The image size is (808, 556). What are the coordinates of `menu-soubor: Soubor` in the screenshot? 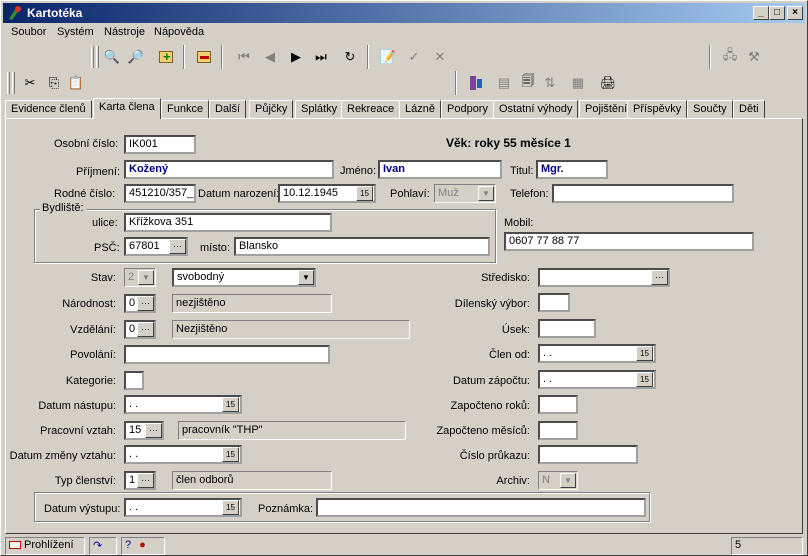 It's located at (28, 32).